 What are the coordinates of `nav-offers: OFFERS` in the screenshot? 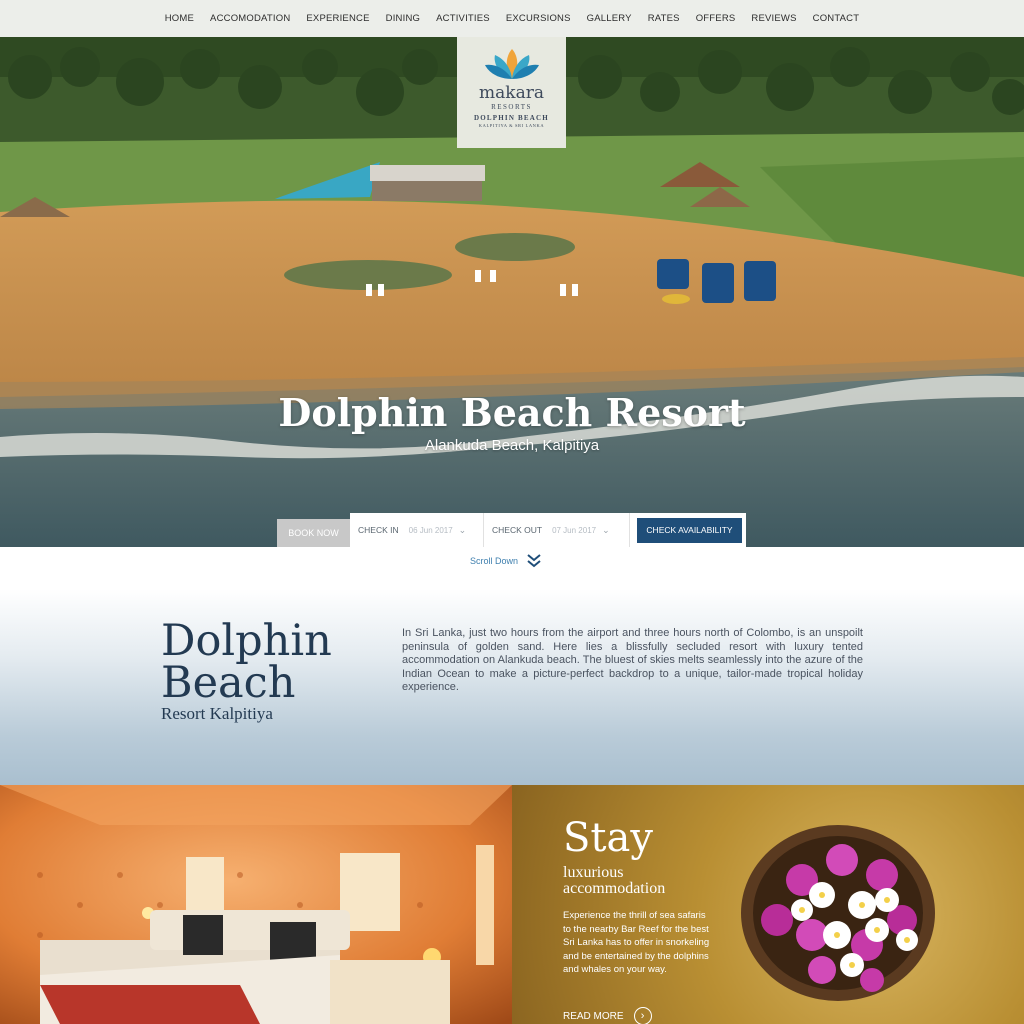 It's located at (716, 18).